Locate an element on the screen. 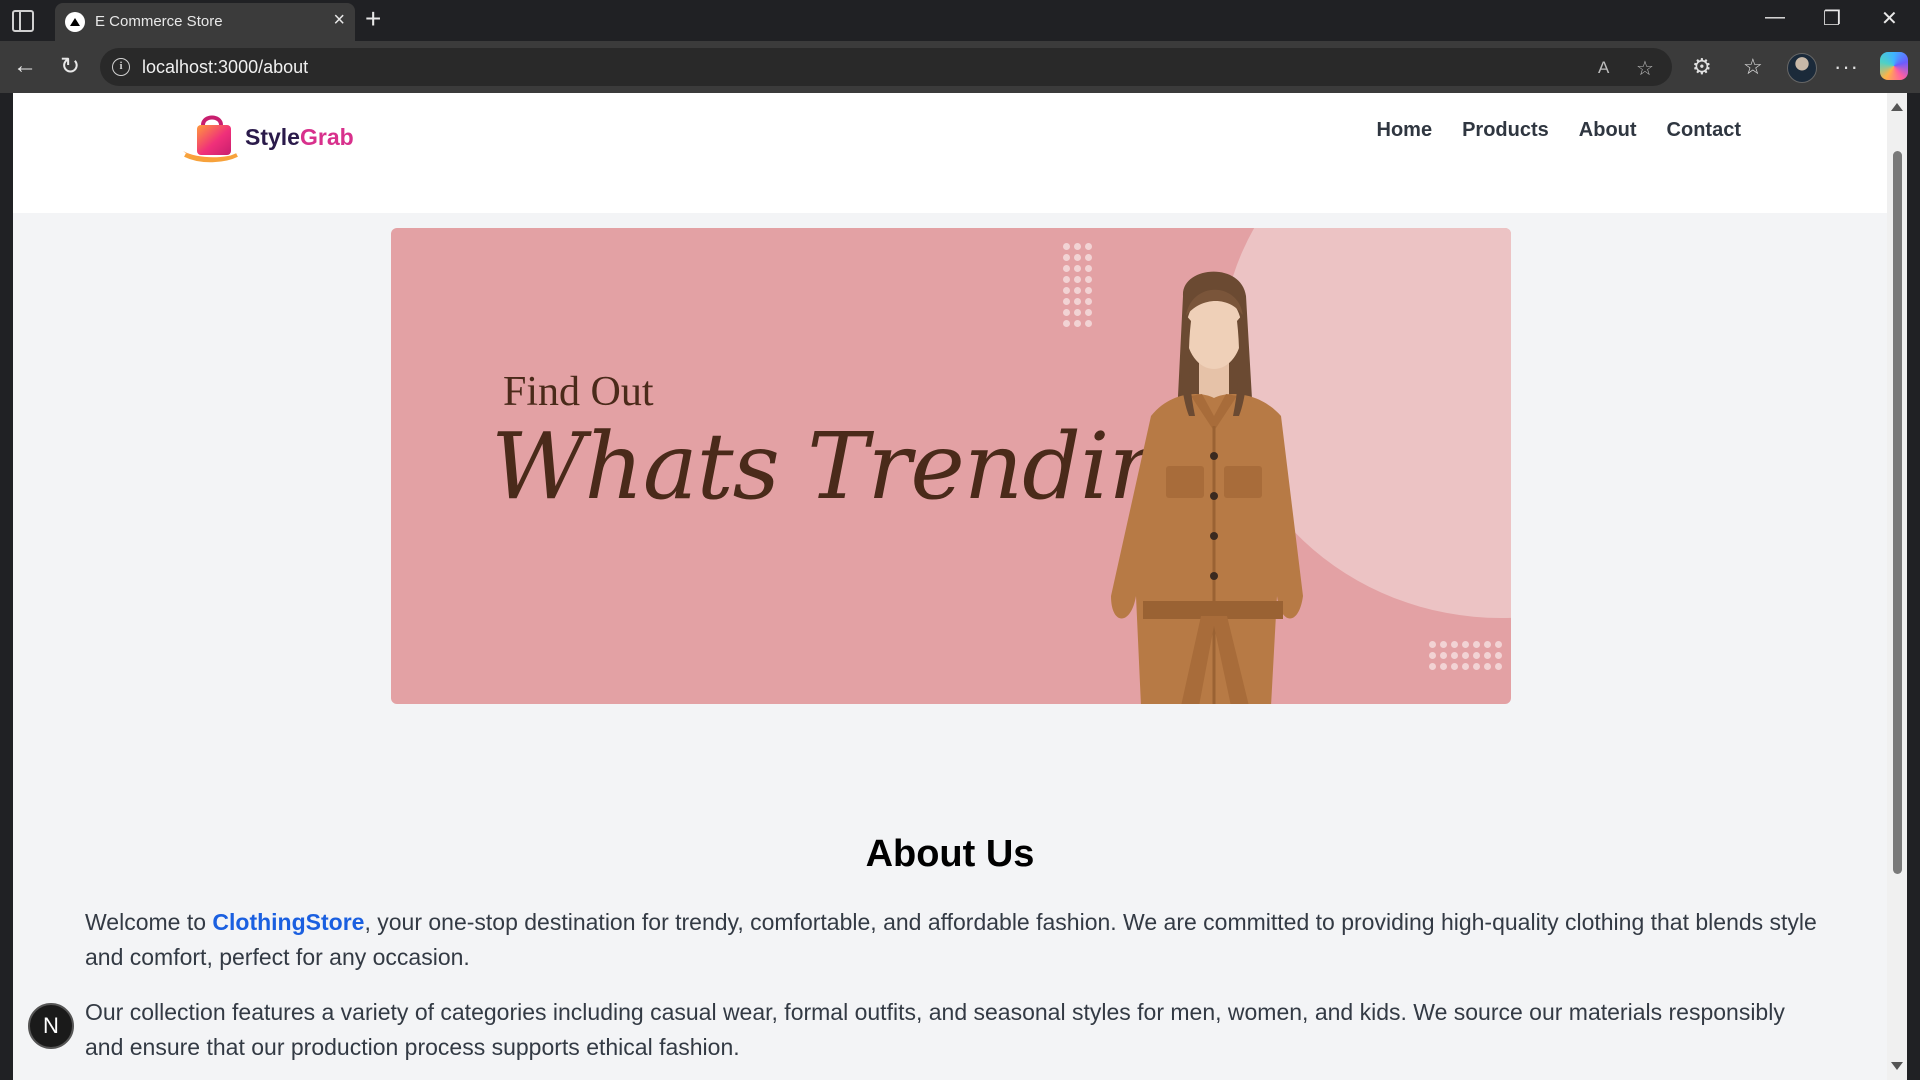 The width and height of the screenshot is (1920, 1080). scroll-thumb is located at coordinates (1897, 512).